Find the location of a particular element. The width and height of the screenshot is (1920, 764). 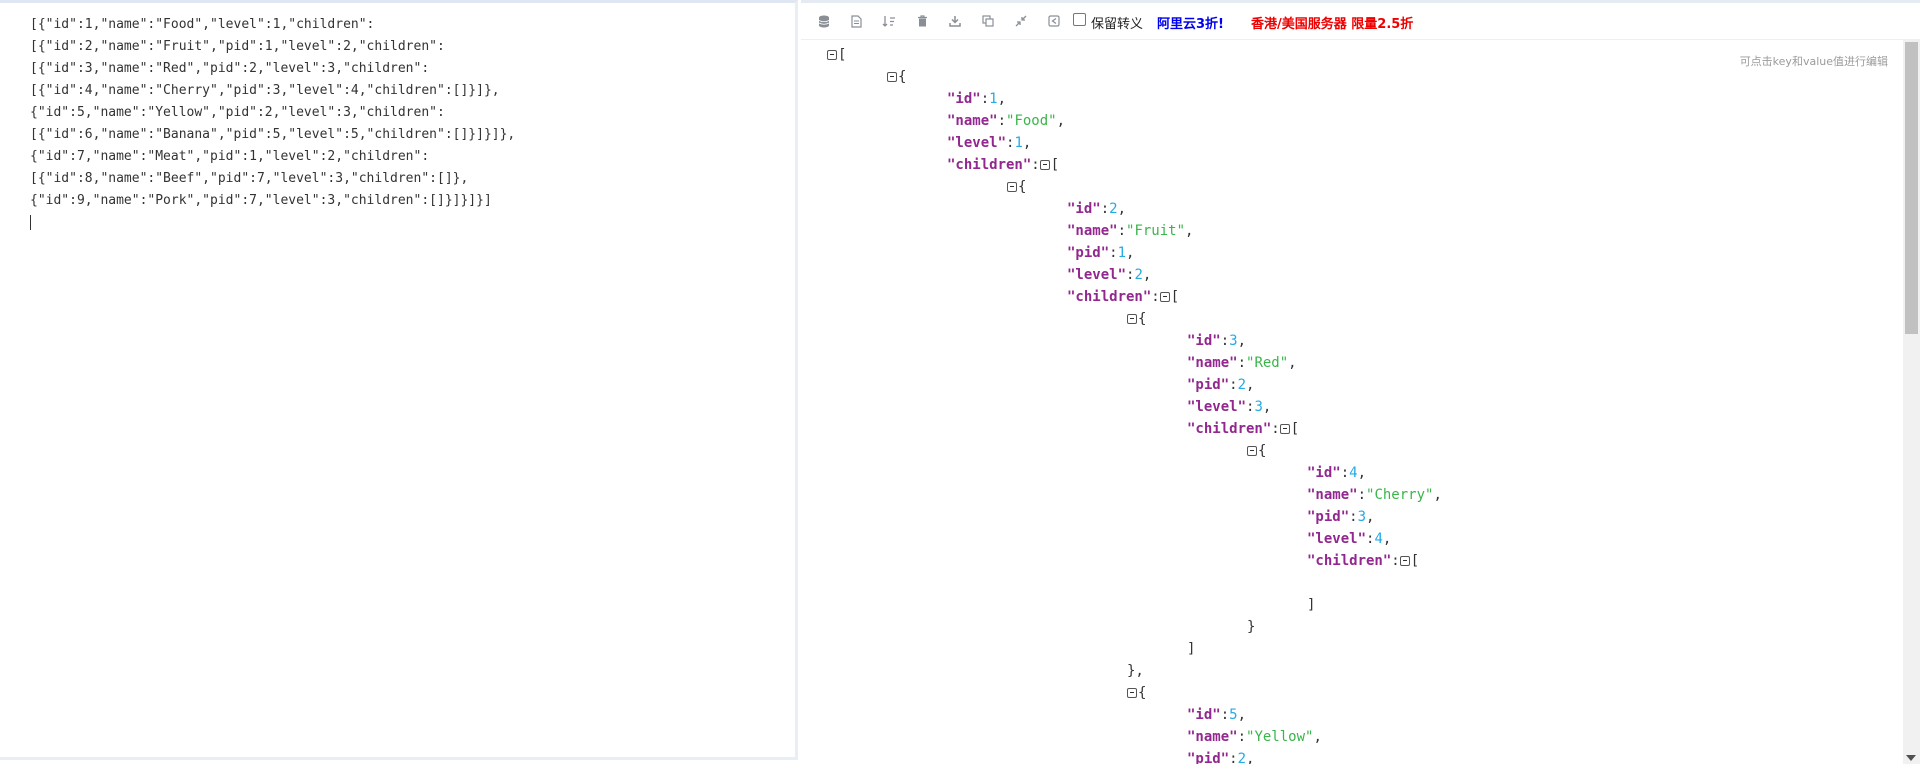

aliyun-promo-link: 阿里云3折! is located at coordinates (1190, 22).